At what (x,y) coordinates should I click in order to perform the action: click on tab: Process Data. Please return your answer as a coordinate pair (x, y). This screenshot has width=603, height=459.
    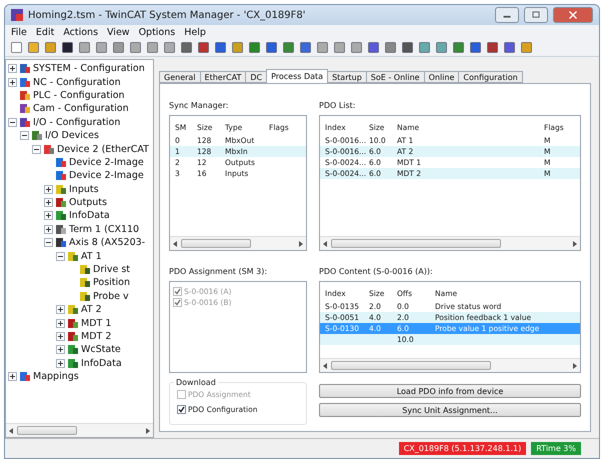
    Looking at the image, I should click on (297, 76).